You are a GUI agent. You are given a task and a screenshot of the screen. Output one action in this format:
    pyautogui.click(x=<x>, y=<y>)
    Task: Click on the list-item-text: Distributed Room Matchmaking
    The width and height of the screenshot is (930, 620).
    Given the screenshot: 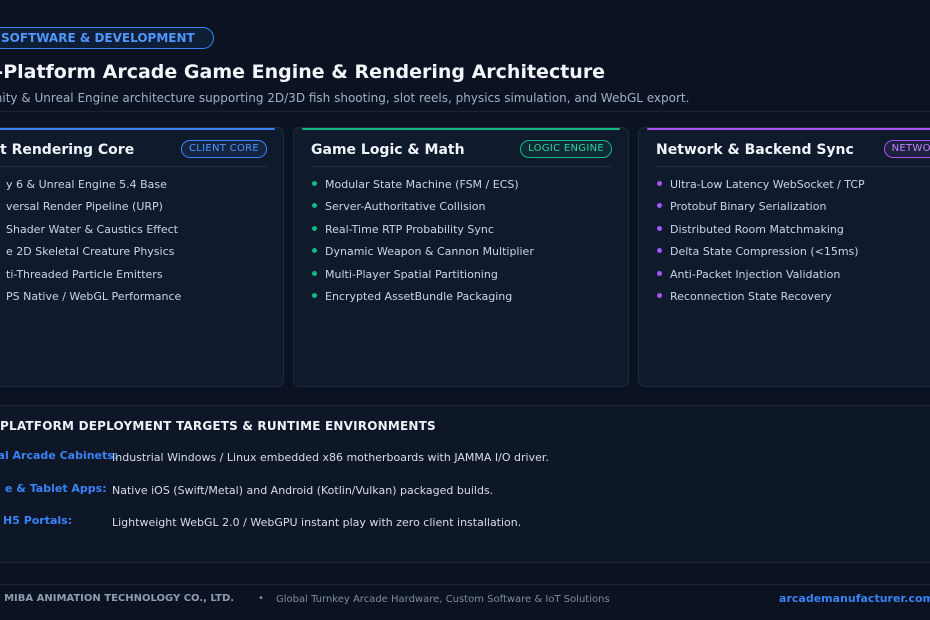 What is the action you would take?
    pyautogui.click(x=757, y=229)
    